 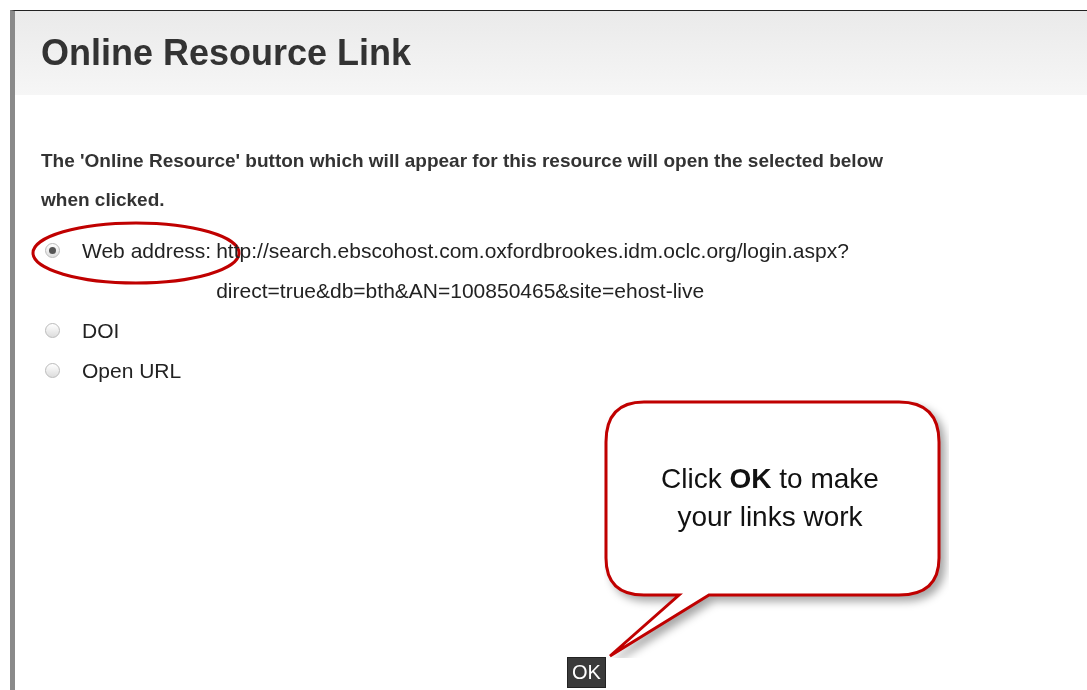 What do you see at coordinates (132, 371) in the screenshot?
I see `option-label: Open URL` at bounding box center [132, 371].